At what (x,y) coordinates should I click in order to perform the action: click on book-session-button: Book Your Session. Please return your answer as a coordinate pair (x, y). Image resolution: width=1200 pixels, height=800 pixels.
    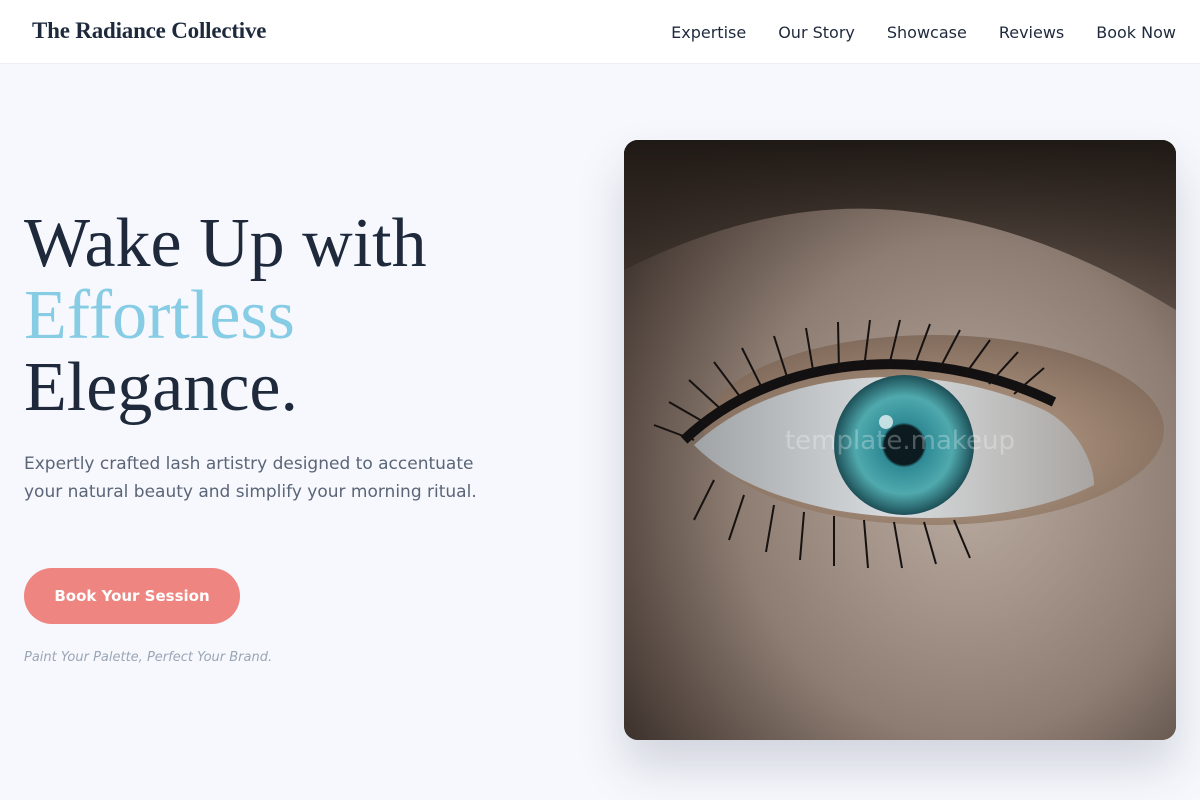
    Looking at the image, I should click on (132, 596).